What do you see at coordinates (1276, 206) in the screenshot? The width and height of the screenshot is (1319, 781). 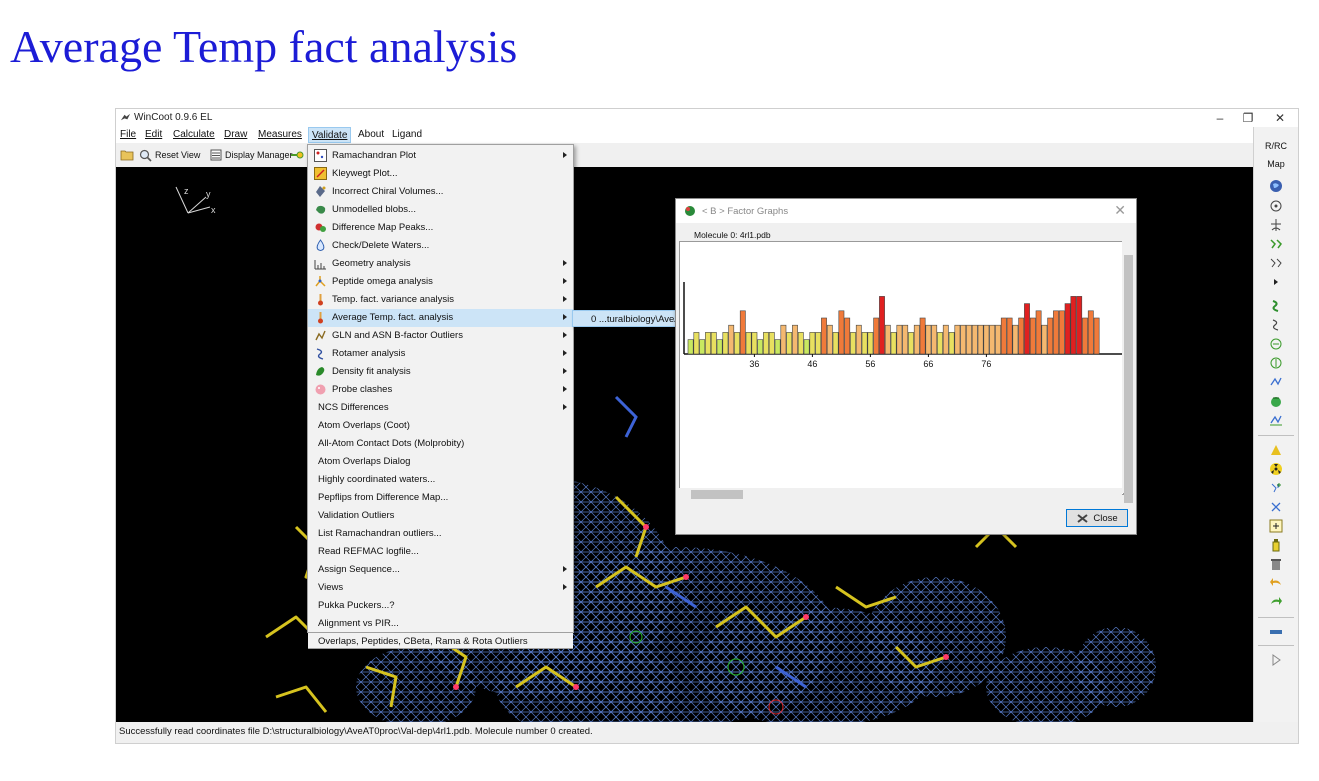 I see `refine-icon` at bounding box center [1276, 206].